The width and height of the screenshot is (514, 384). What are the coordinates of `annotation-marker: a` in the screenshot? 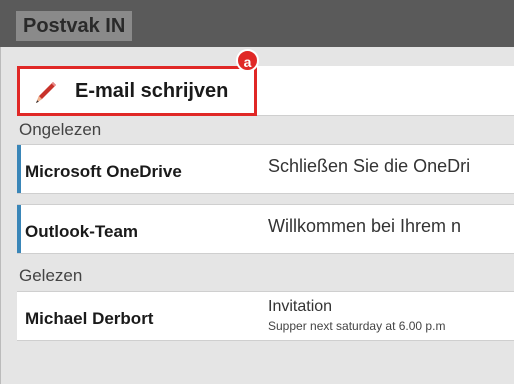 It's located at (247, 60).